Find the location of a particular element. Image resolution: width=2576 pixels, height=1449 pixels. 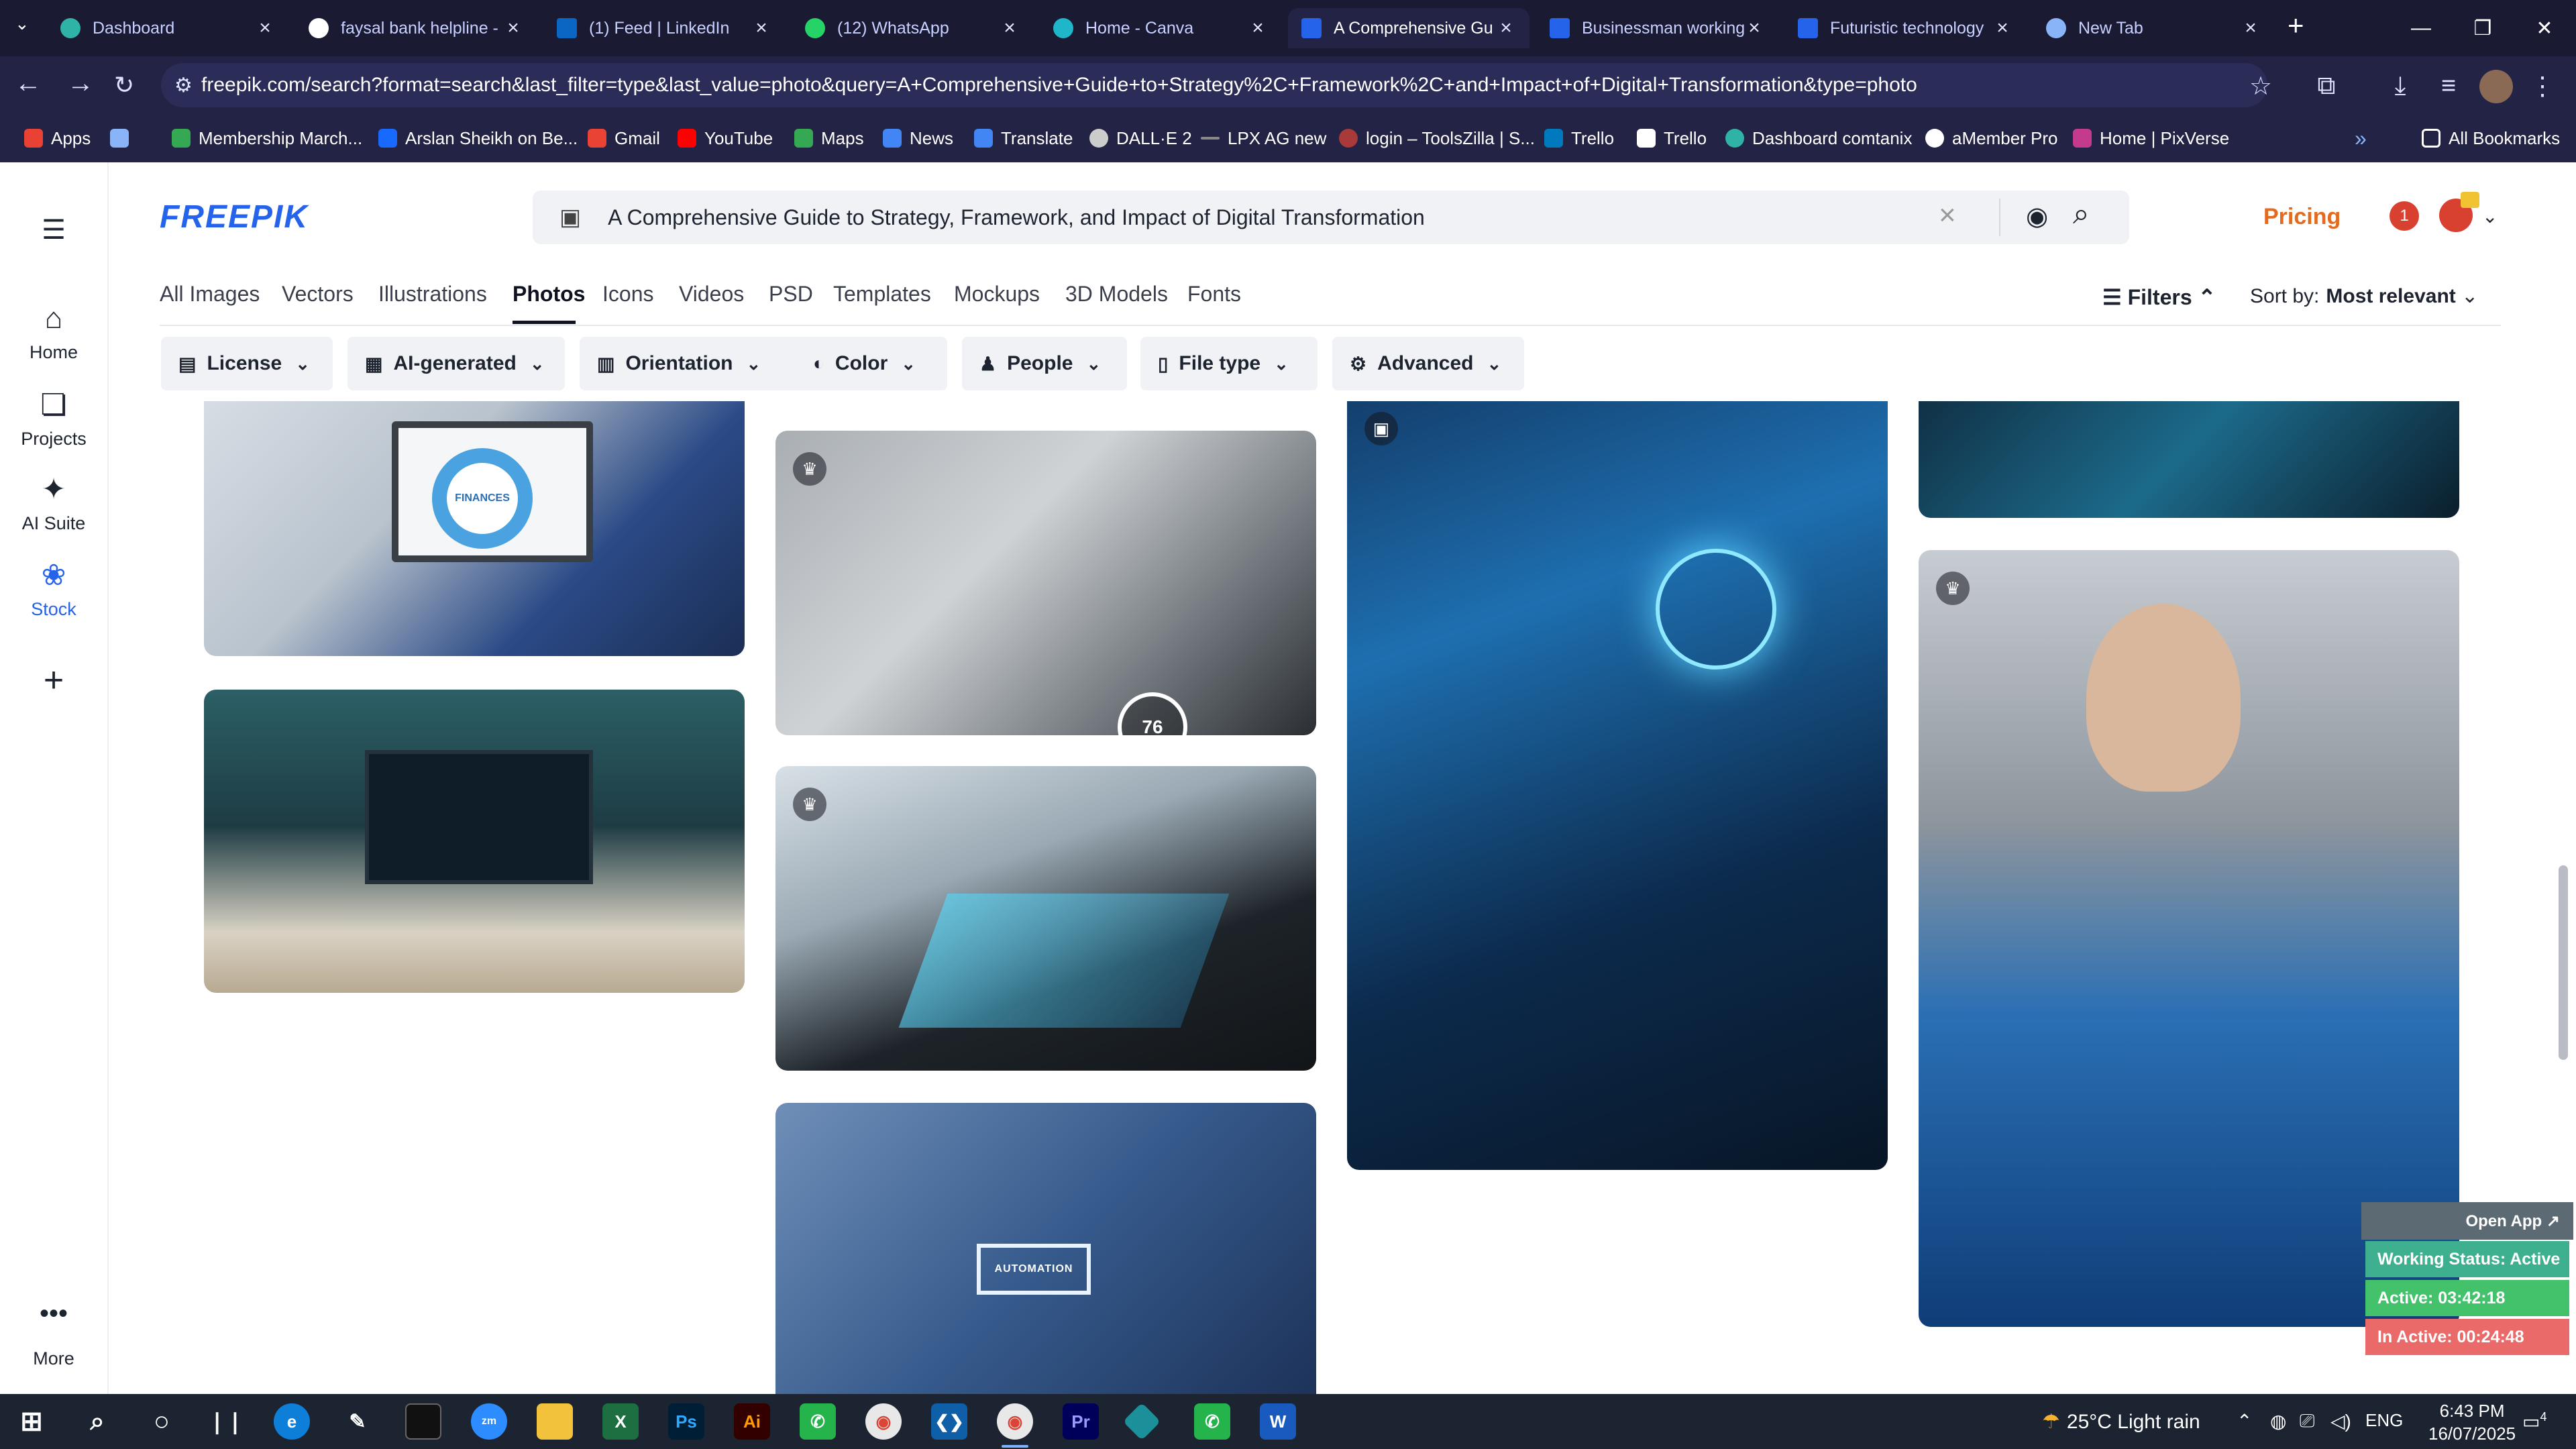

sidebar-item-home: ⌂ Home is located at coordinates (53, 332).